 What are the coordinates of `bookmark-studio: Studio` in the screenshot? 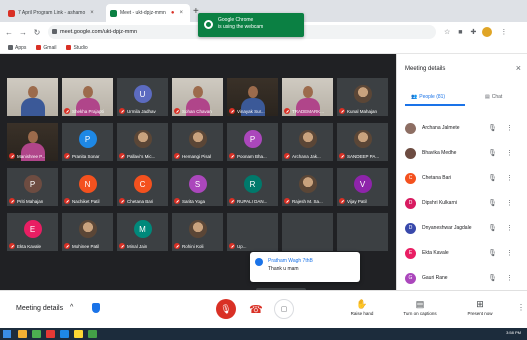 It's located at (77, 48).